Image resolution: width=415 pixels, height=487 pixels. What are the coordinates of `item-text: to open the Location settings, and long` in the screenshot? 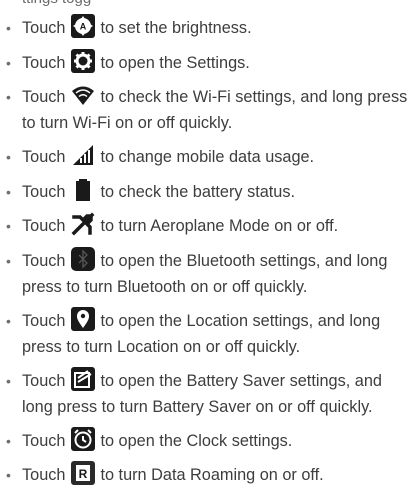 It's located at (240, 321).